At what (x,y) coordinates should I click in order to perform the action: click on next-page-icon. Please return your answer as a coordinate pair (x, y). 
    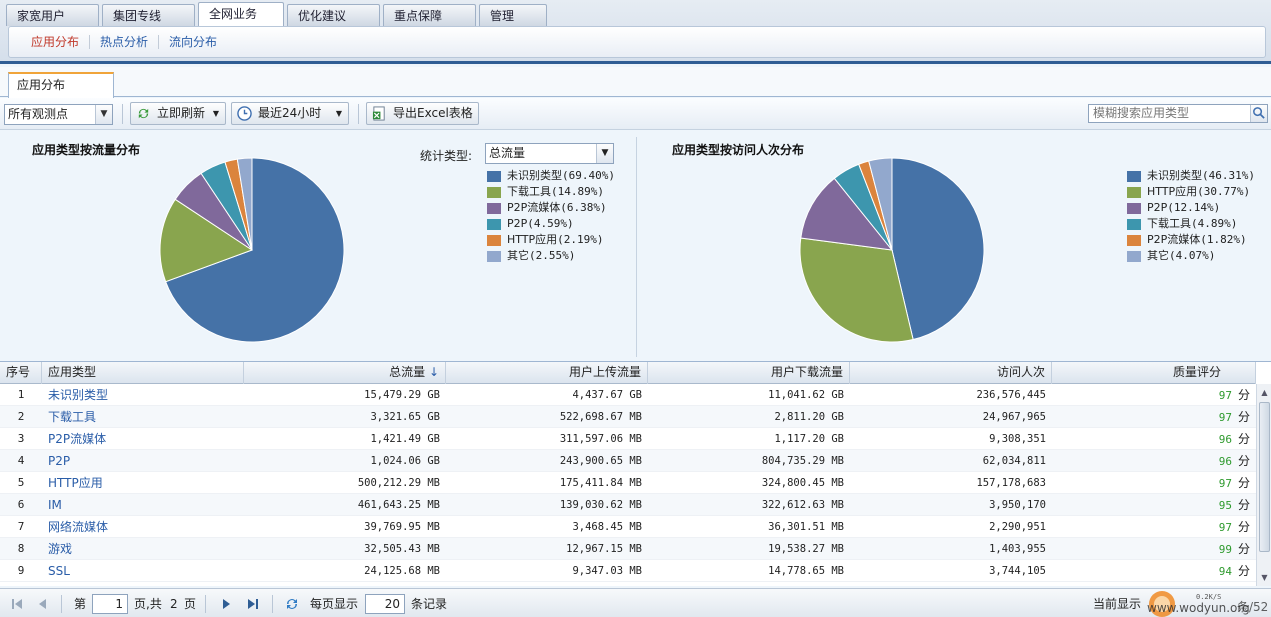
    Looking at the image, I should click on (226, 604).